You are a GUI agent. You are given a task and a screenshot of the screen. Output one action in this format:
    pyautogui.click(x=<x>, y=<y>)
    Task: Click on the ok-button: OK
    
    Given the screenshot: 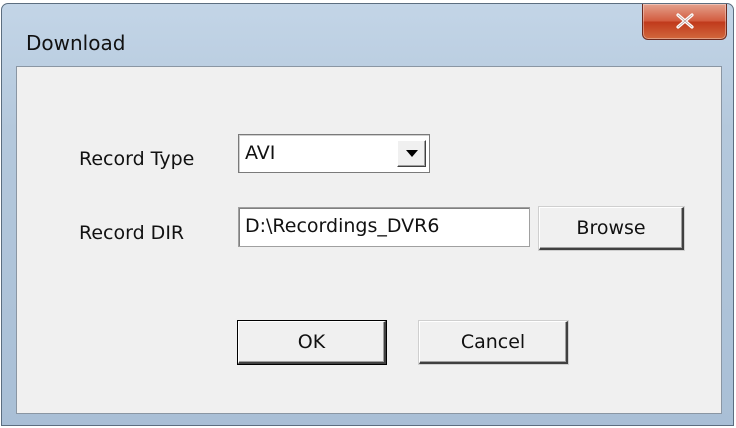 What is the action you would take?
    pyautogui.click(x=312, y=342)
    